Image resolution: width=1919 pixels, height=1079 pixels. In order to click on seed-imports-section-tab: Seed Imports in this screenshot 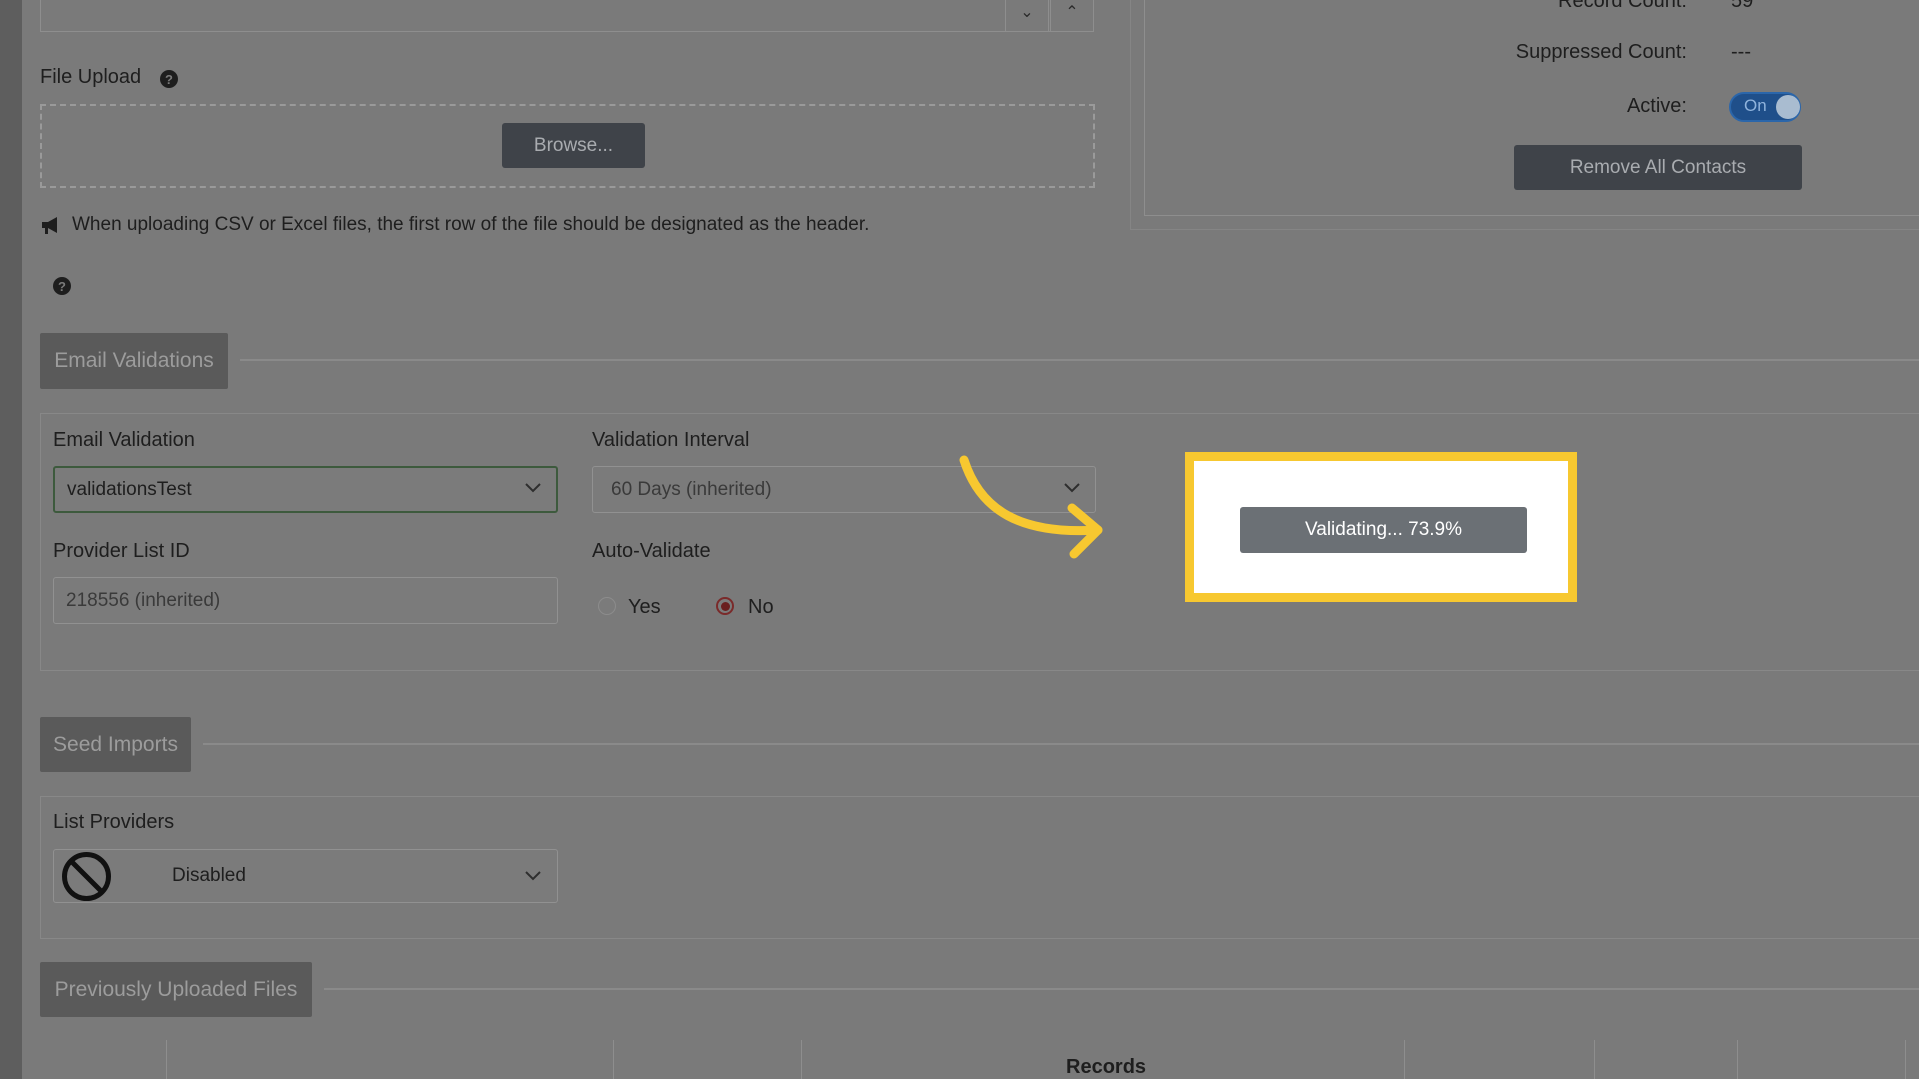, I will do `click(115, 744)`.